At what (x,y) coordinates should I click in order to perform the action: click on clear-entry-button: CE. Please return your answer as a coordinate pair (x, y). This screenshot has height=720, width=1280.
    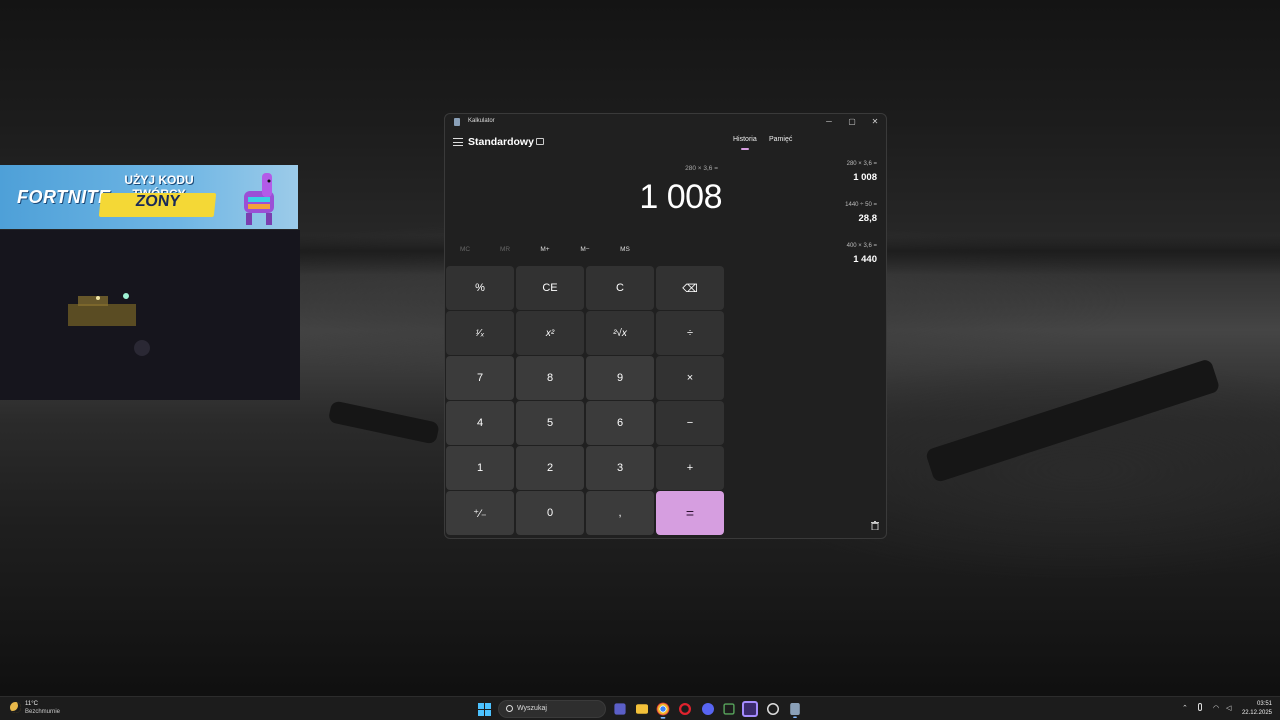
    Looking at the image, I should click on (550, 288).